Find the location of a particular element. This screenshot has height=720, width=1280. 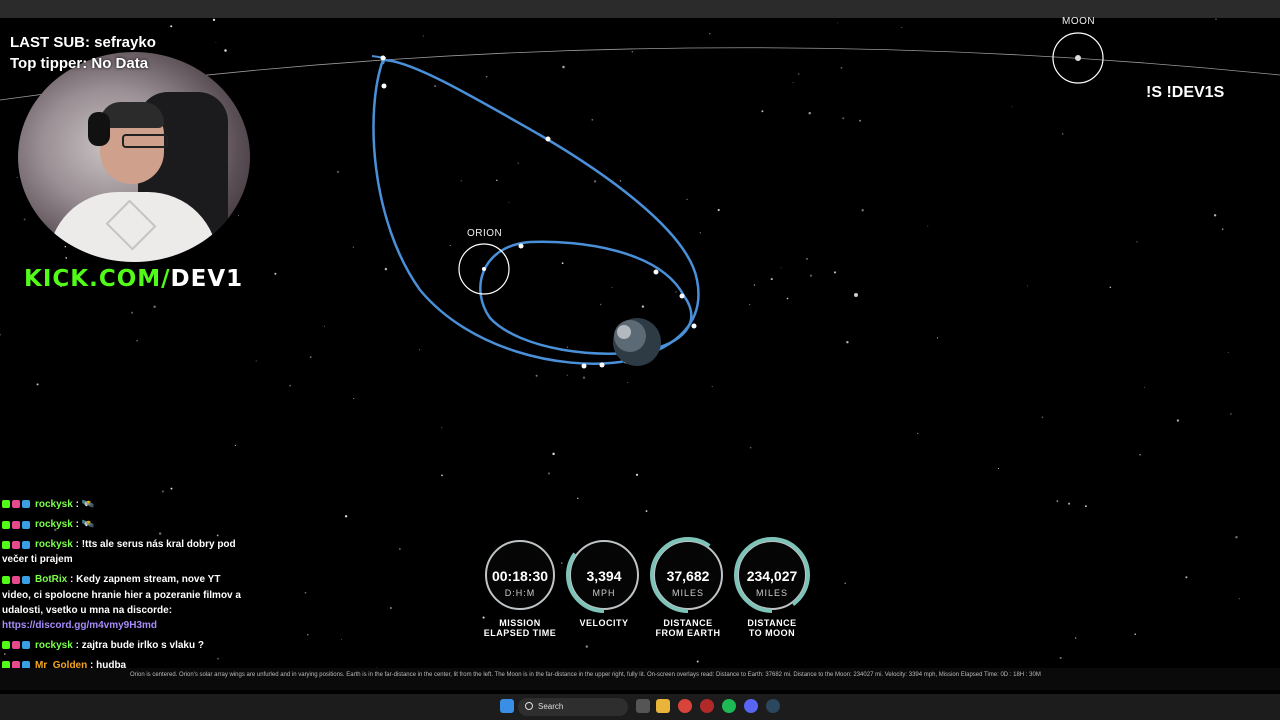

chat-link: https://discord.gg/m4vmy9H3md is located at coordinates (79, 625).